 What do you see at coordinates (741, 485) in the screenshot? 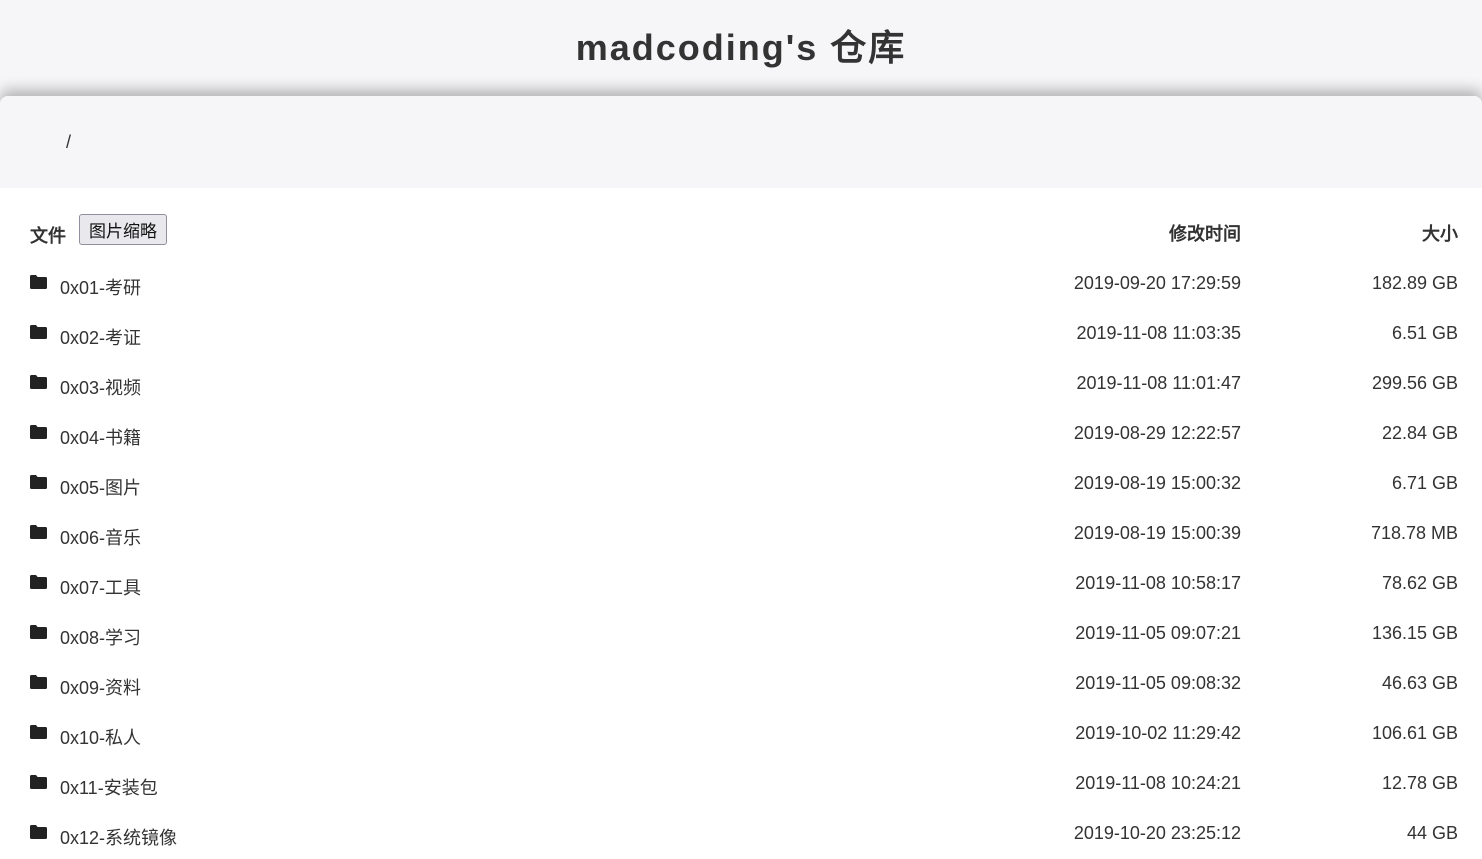
I see `table-row: 0x05-图片 2019-08-19 15:00:32 6.71 GB` at bounding box center [741, 485].